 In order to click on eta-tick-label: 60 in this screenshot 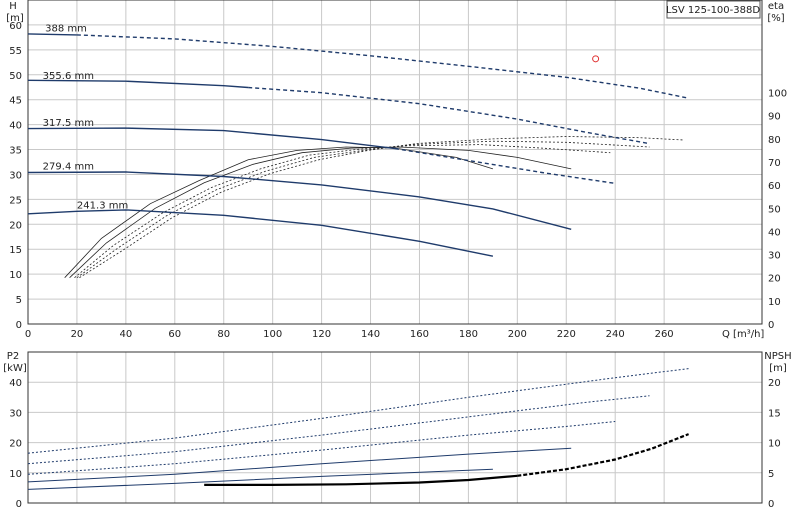, I will do `click(774, 186)`.